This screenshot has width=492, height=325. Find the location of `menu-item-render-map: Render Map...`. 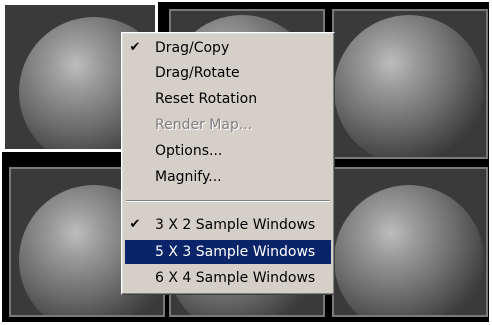

menu-item-render-map: Render Map... is located at coordinates (228, 125).